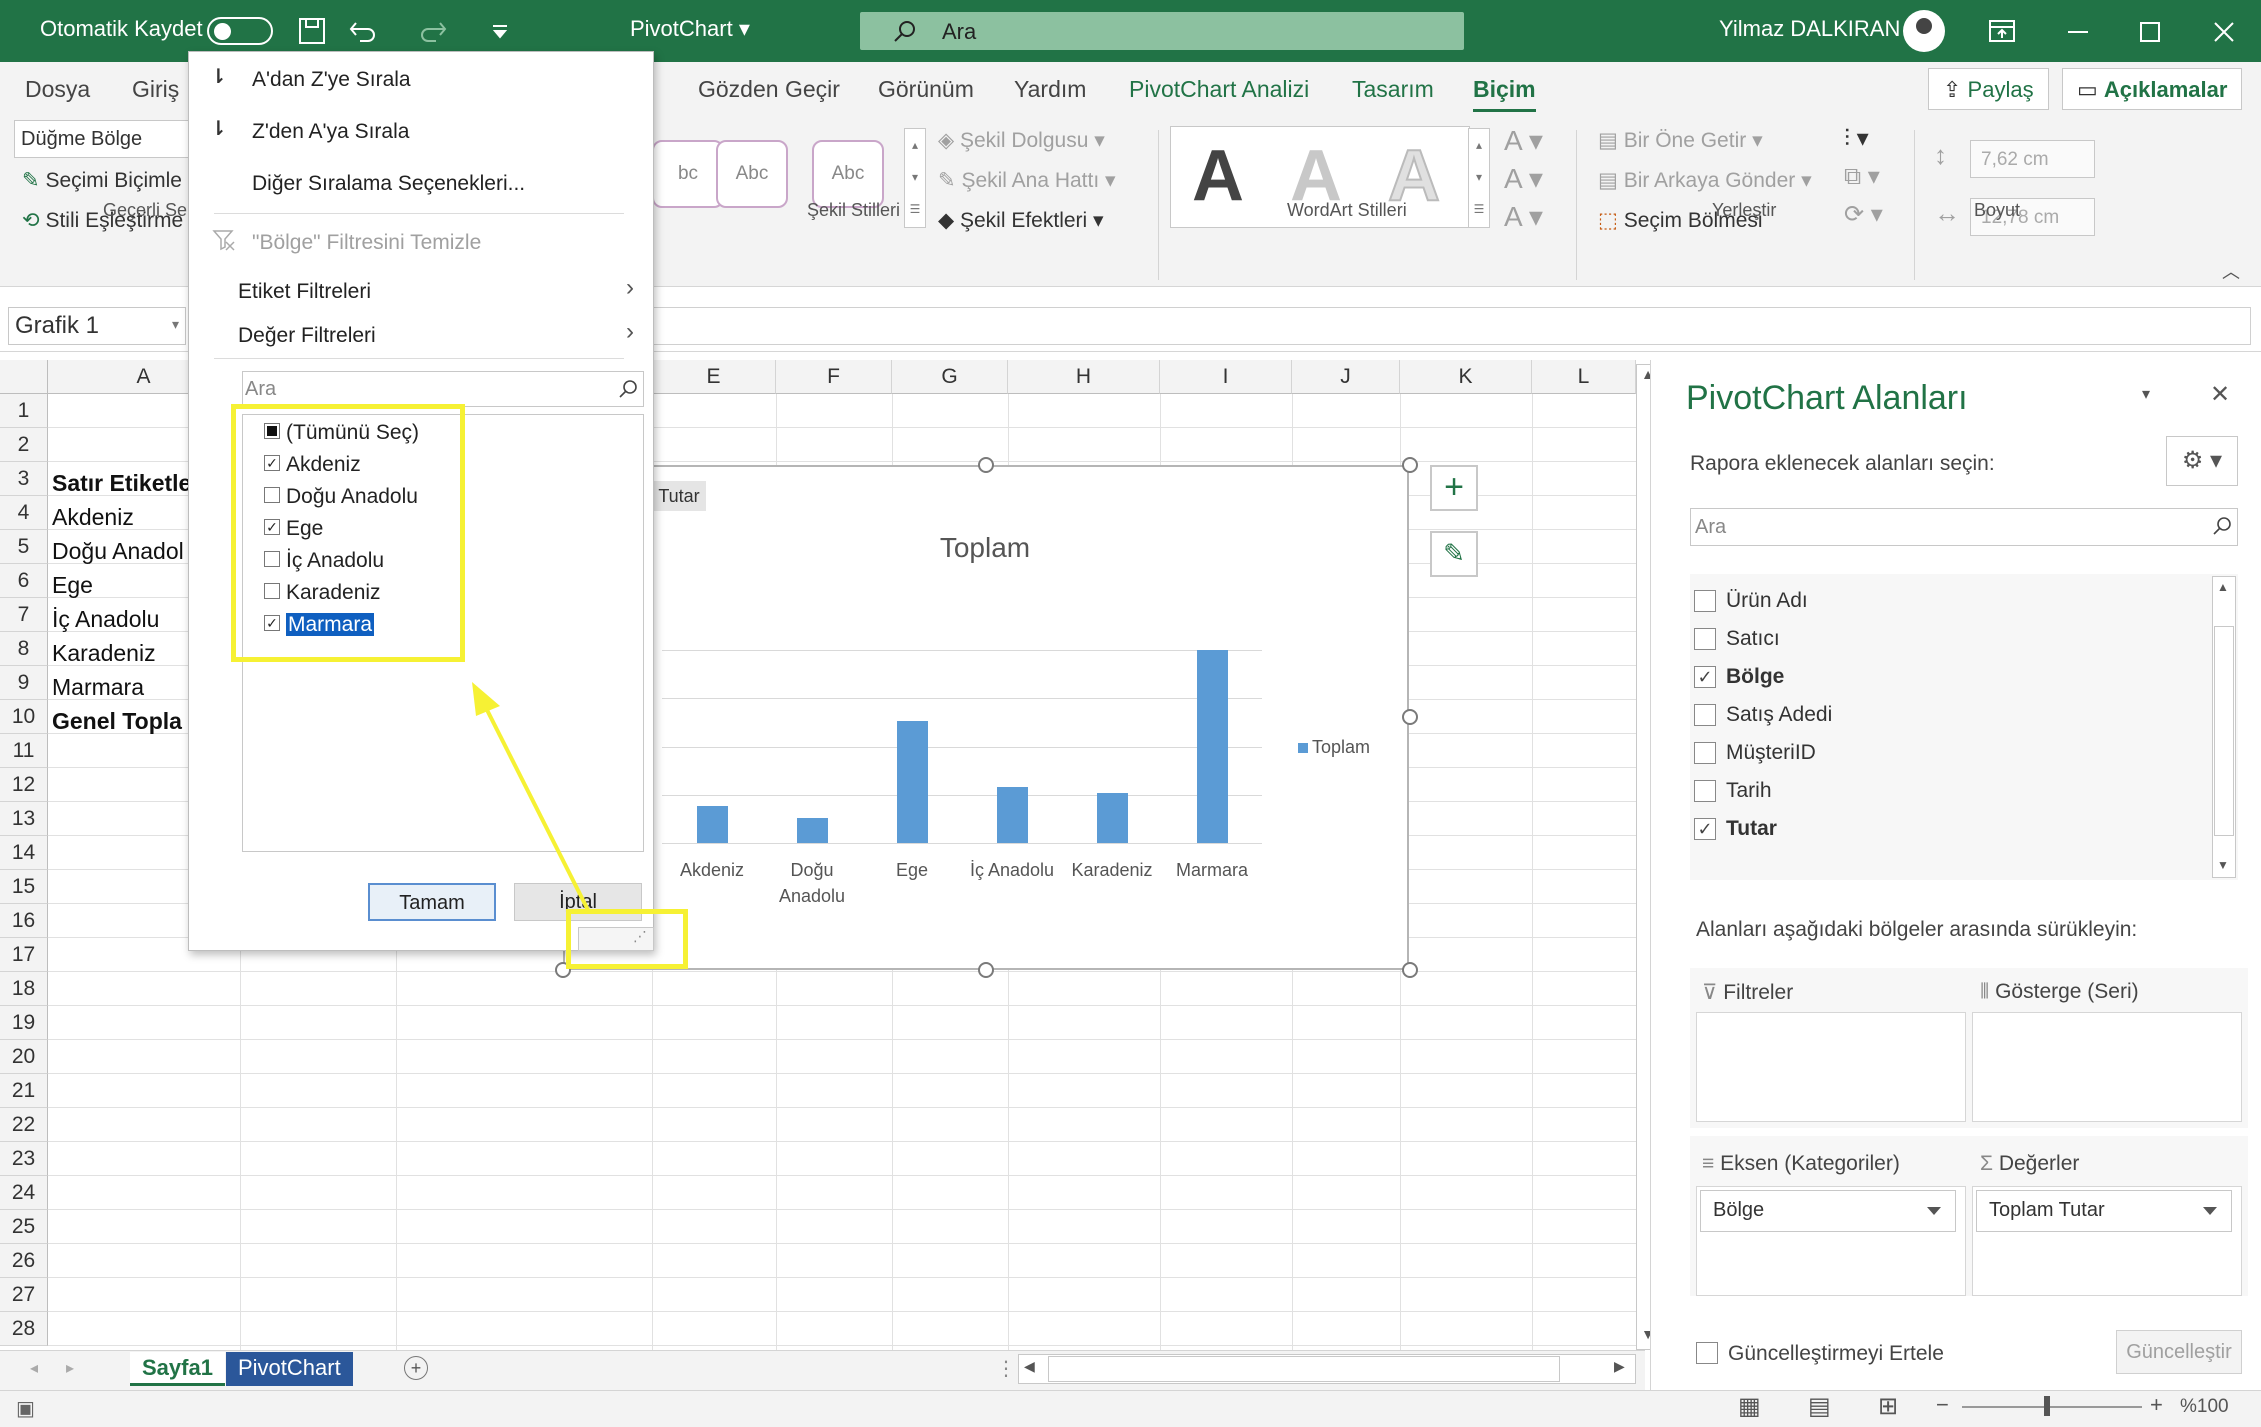 Image resolution: width=2261 pixels, height=1427 pixels. Describe the element at coordinates (752, 174) in the screenshot. I see `shape-style-2: Abc` at that location.